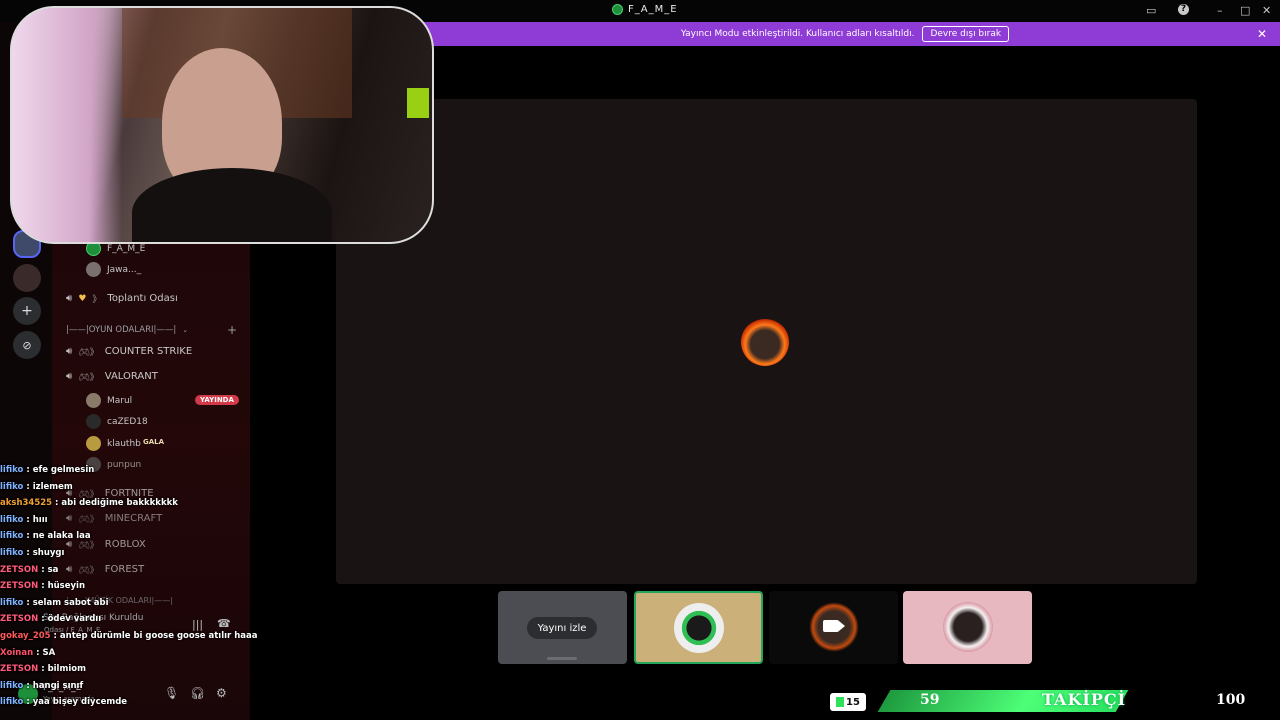  I want to click on category-games: |——|OYUN ODALARI|——| ⌄, so click(127, 330).